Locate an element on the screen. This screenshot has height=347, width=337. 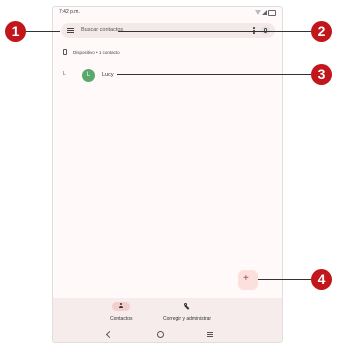
index-letter: L is located at coordinates (64, 74).